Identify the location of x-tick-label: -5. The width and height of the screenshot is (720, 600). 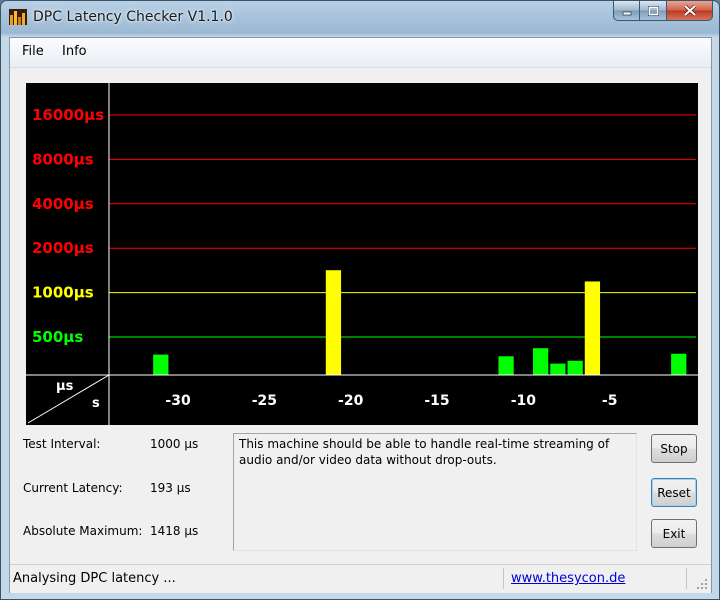
(610, 401).